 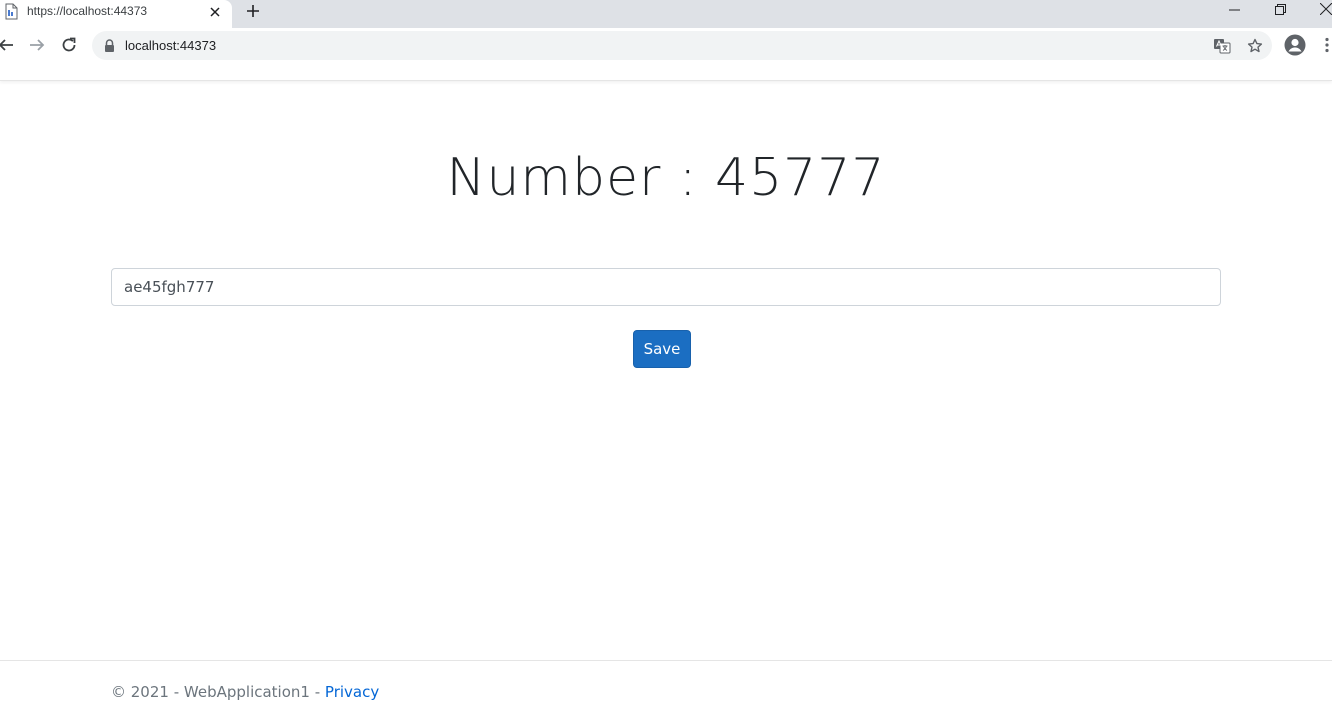 What do you see at coordinates (170, 45) in the screenshot?
I see `url-text: localhost:44373` at bounding box center [170, 45].